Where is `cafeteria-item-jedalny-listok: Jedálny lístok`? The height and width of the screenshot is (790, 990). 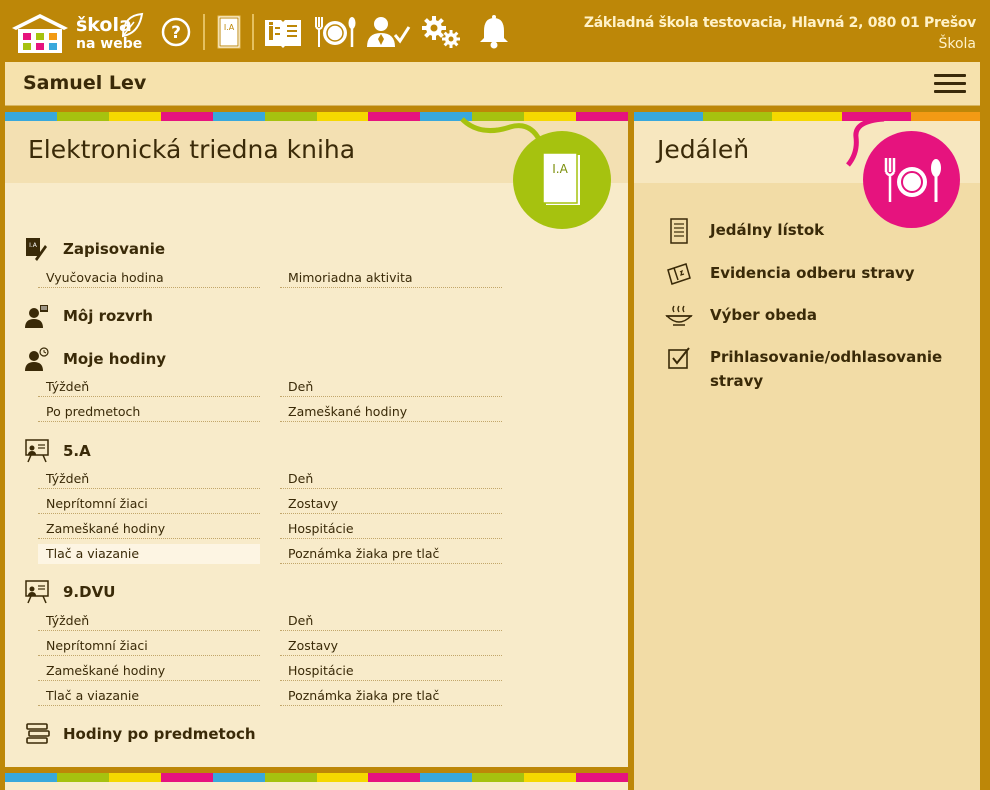 cafeteria-item-jedalny-listok: Jedálny lístok is located at coordinates (807, 231).